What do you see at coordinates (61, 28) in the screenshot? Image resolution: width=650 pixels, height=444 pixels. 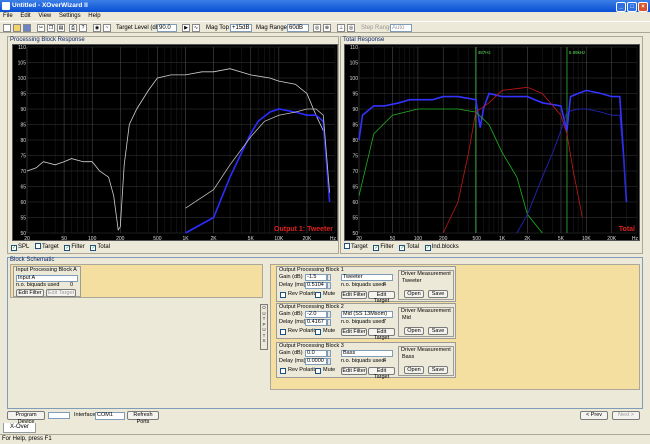 I see `paste-icon: ▤` at bounding box center [61, 28].